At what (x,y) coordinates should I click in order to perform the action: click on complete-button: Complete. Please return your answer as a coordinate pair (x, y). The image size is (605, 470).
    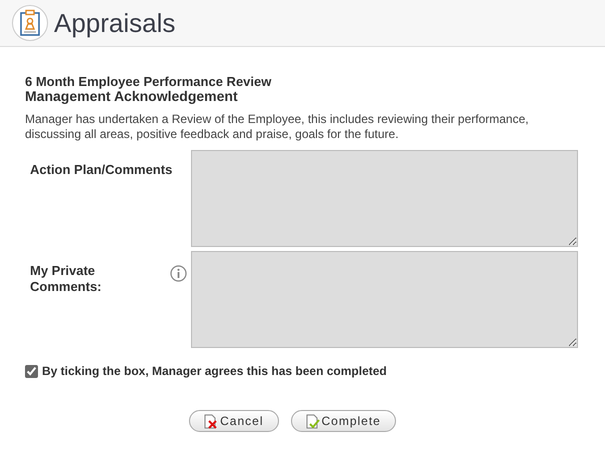
    Looking at the image, I should click on (343, 421).